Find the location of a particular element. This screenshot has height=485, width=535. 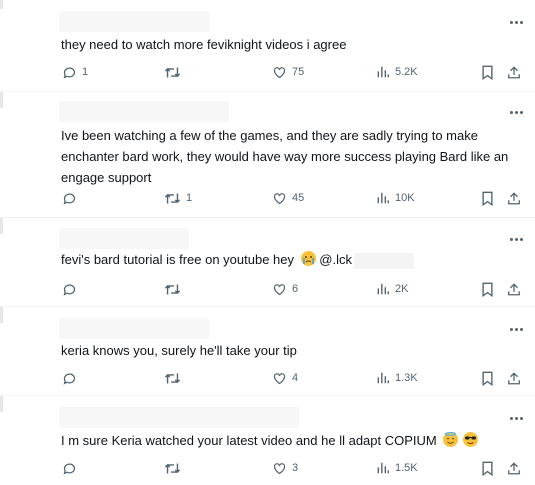

action-bar: 3 1.5K is located at coordinates (267, 468).